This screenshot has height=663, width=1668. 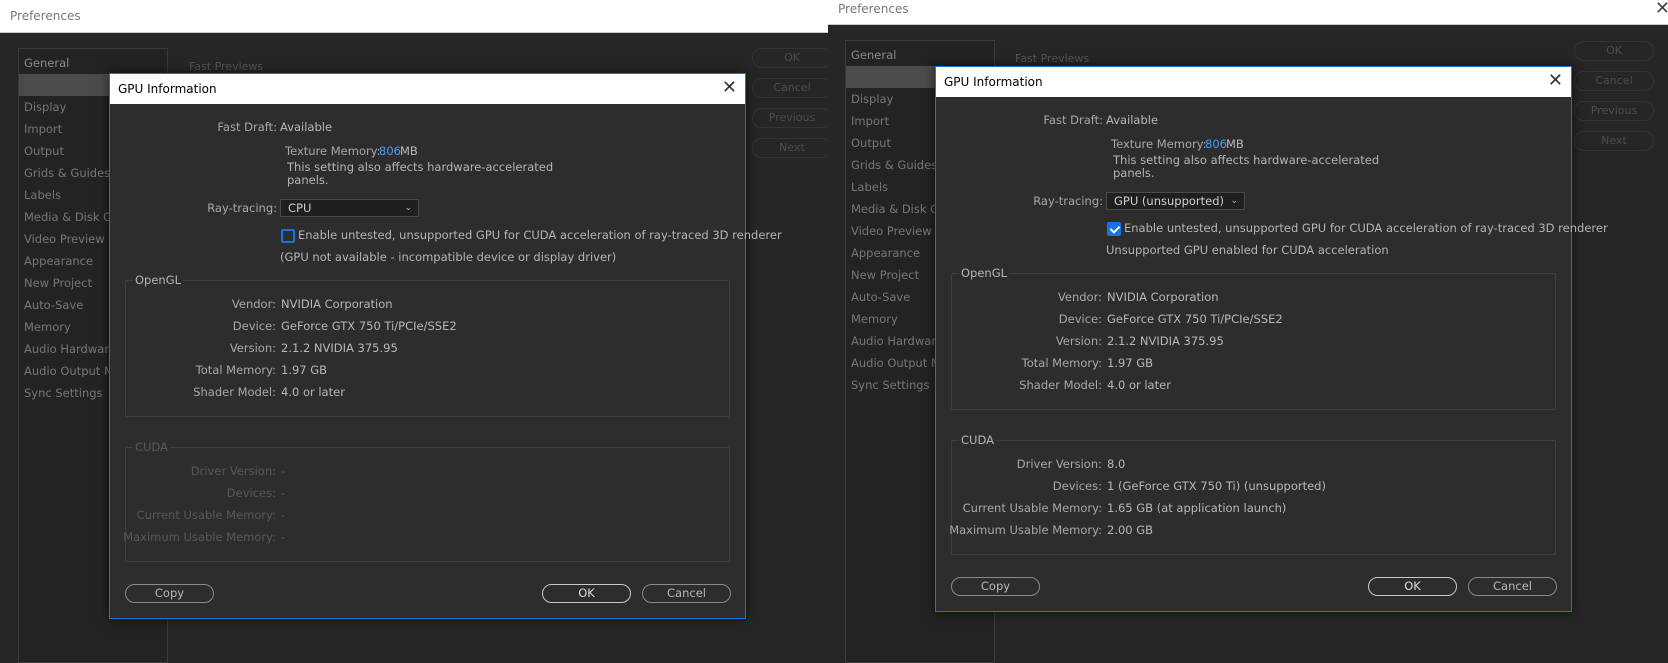 What do you see at coordinates (283, 515) in the screenshot?
I see `current-usable-memory-value: -` at bounding box center [283, 515].